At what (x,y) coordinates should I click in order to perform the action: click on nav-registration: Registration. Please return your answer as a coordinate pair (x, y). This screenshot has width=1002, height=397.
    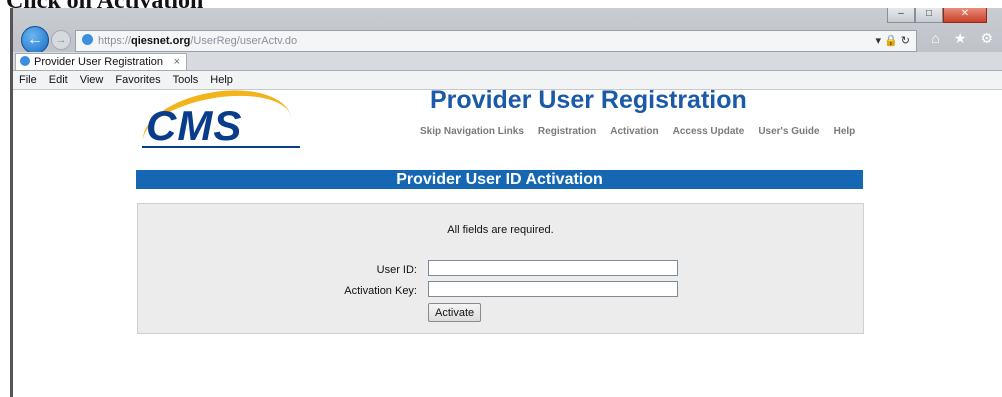
    Looking at the image, I should click on (567, 131).